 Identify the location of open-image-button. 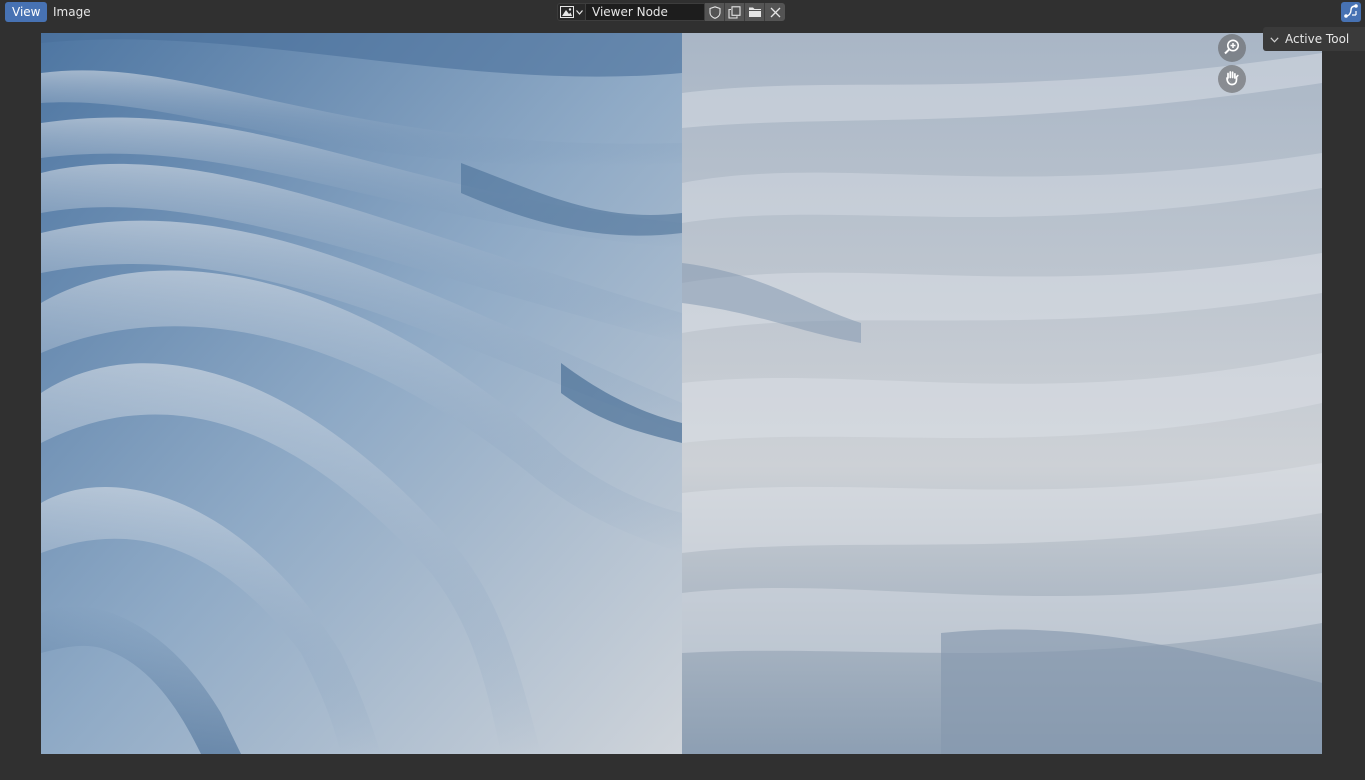
(755, 12).